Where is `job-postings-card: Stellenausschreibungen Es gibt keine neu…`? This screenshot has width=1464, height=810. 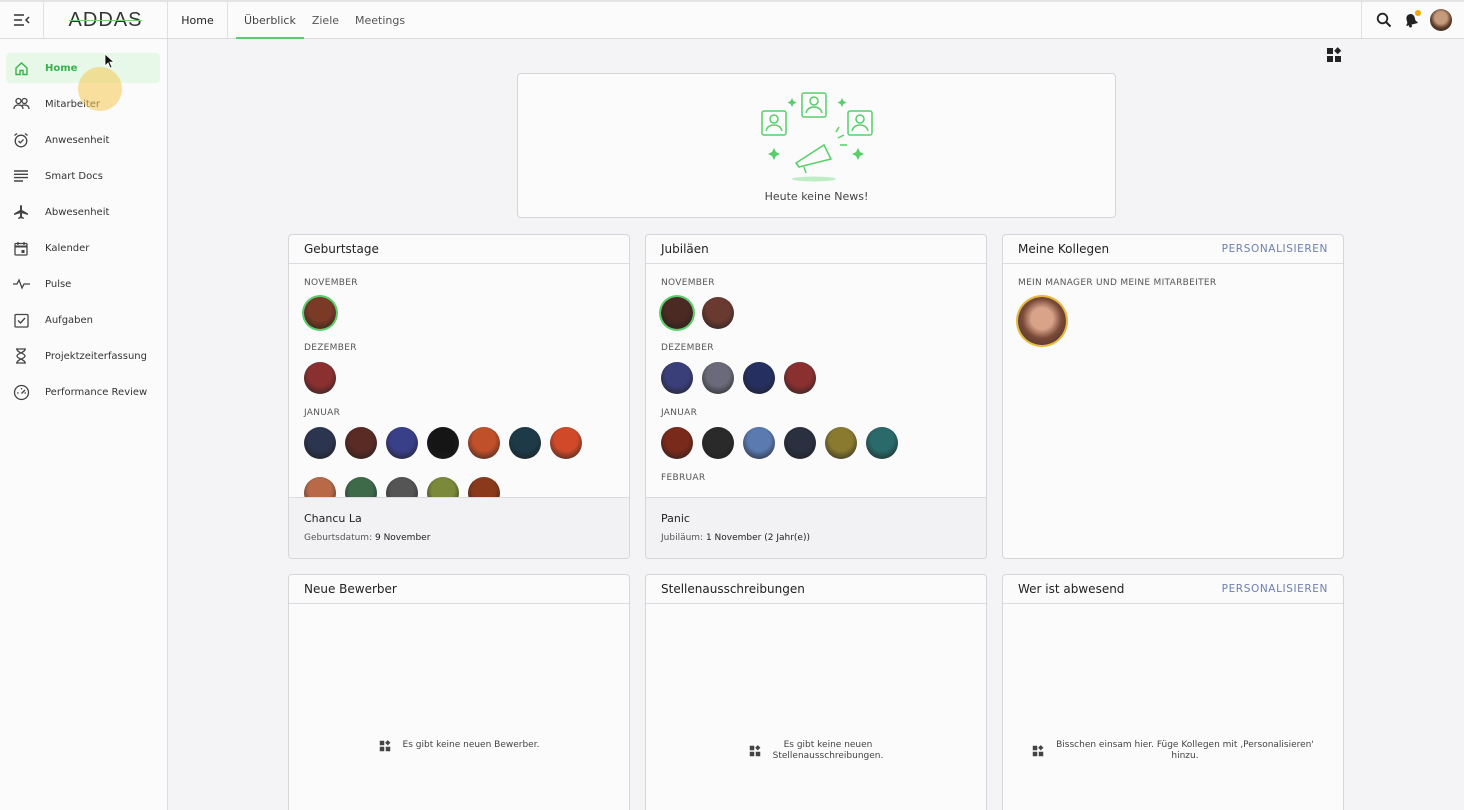 job-postings-card: Stellenausschreibungen Es gibt keine neu… is located at coordinates (816, 692).